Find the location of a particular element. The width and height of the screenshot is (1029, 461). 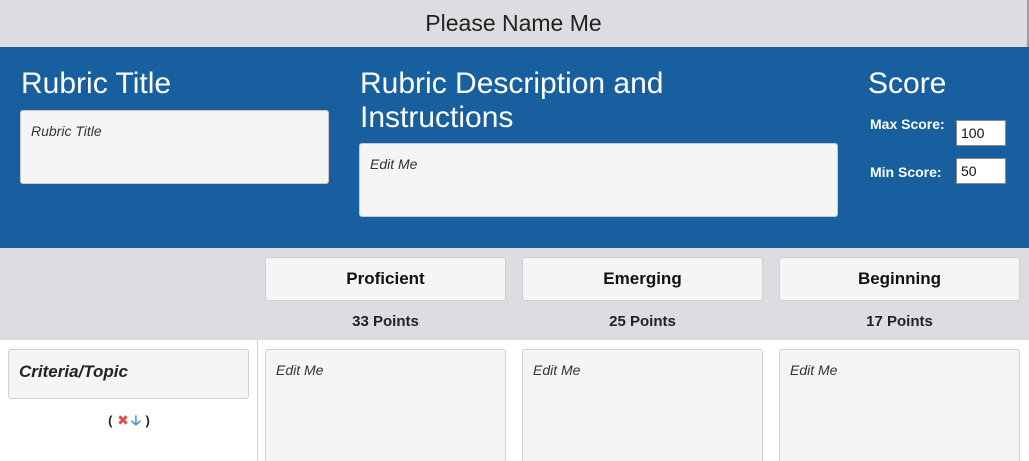

rubric-name-bar: Please Name Me is located at coordinates (514, 23).